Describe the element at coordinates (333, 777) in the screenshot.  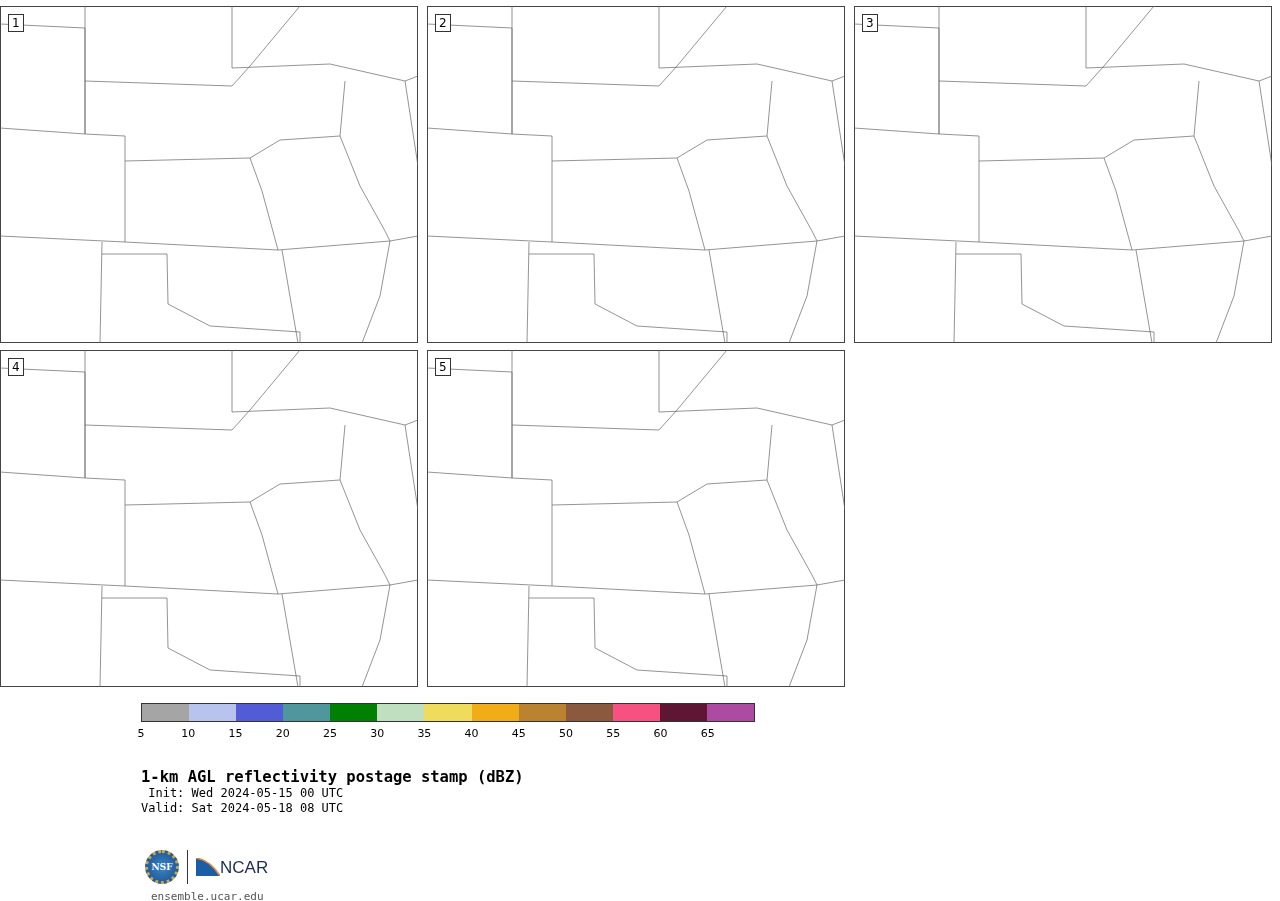
I see `chart-title: 1-km AGL reflectivity postage stamp (dBZ)` at that location.